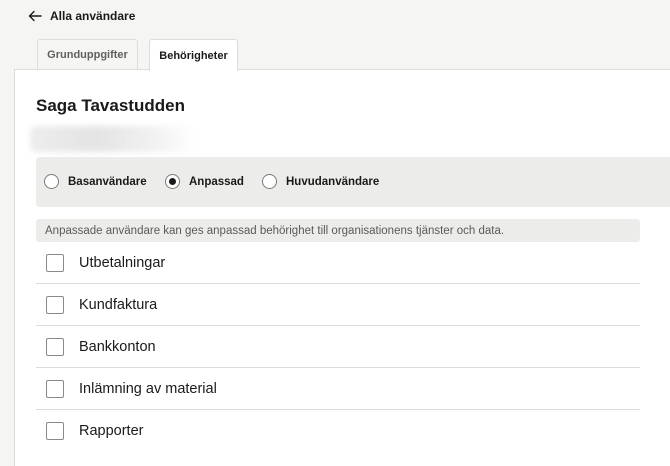  What do you see at coordinates (338, 263) in the screenshot?
I see `permission-row-utbetalningar: Utbetalningar` at bounding box center [338, 263].